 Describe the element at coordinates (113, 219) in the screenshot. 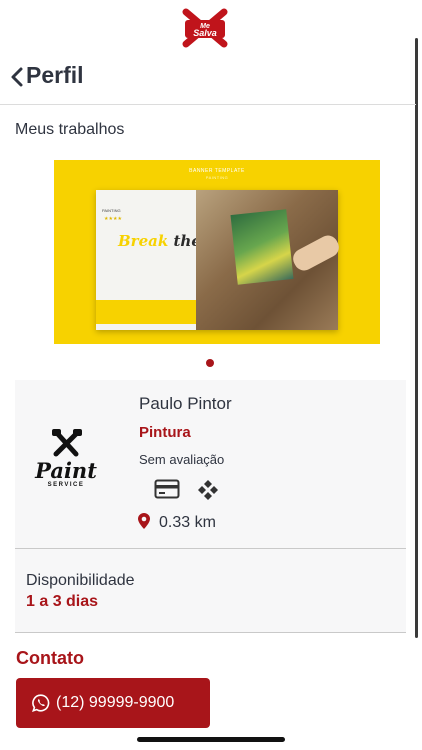

I see `banner-stars: ★★★★` at that location.